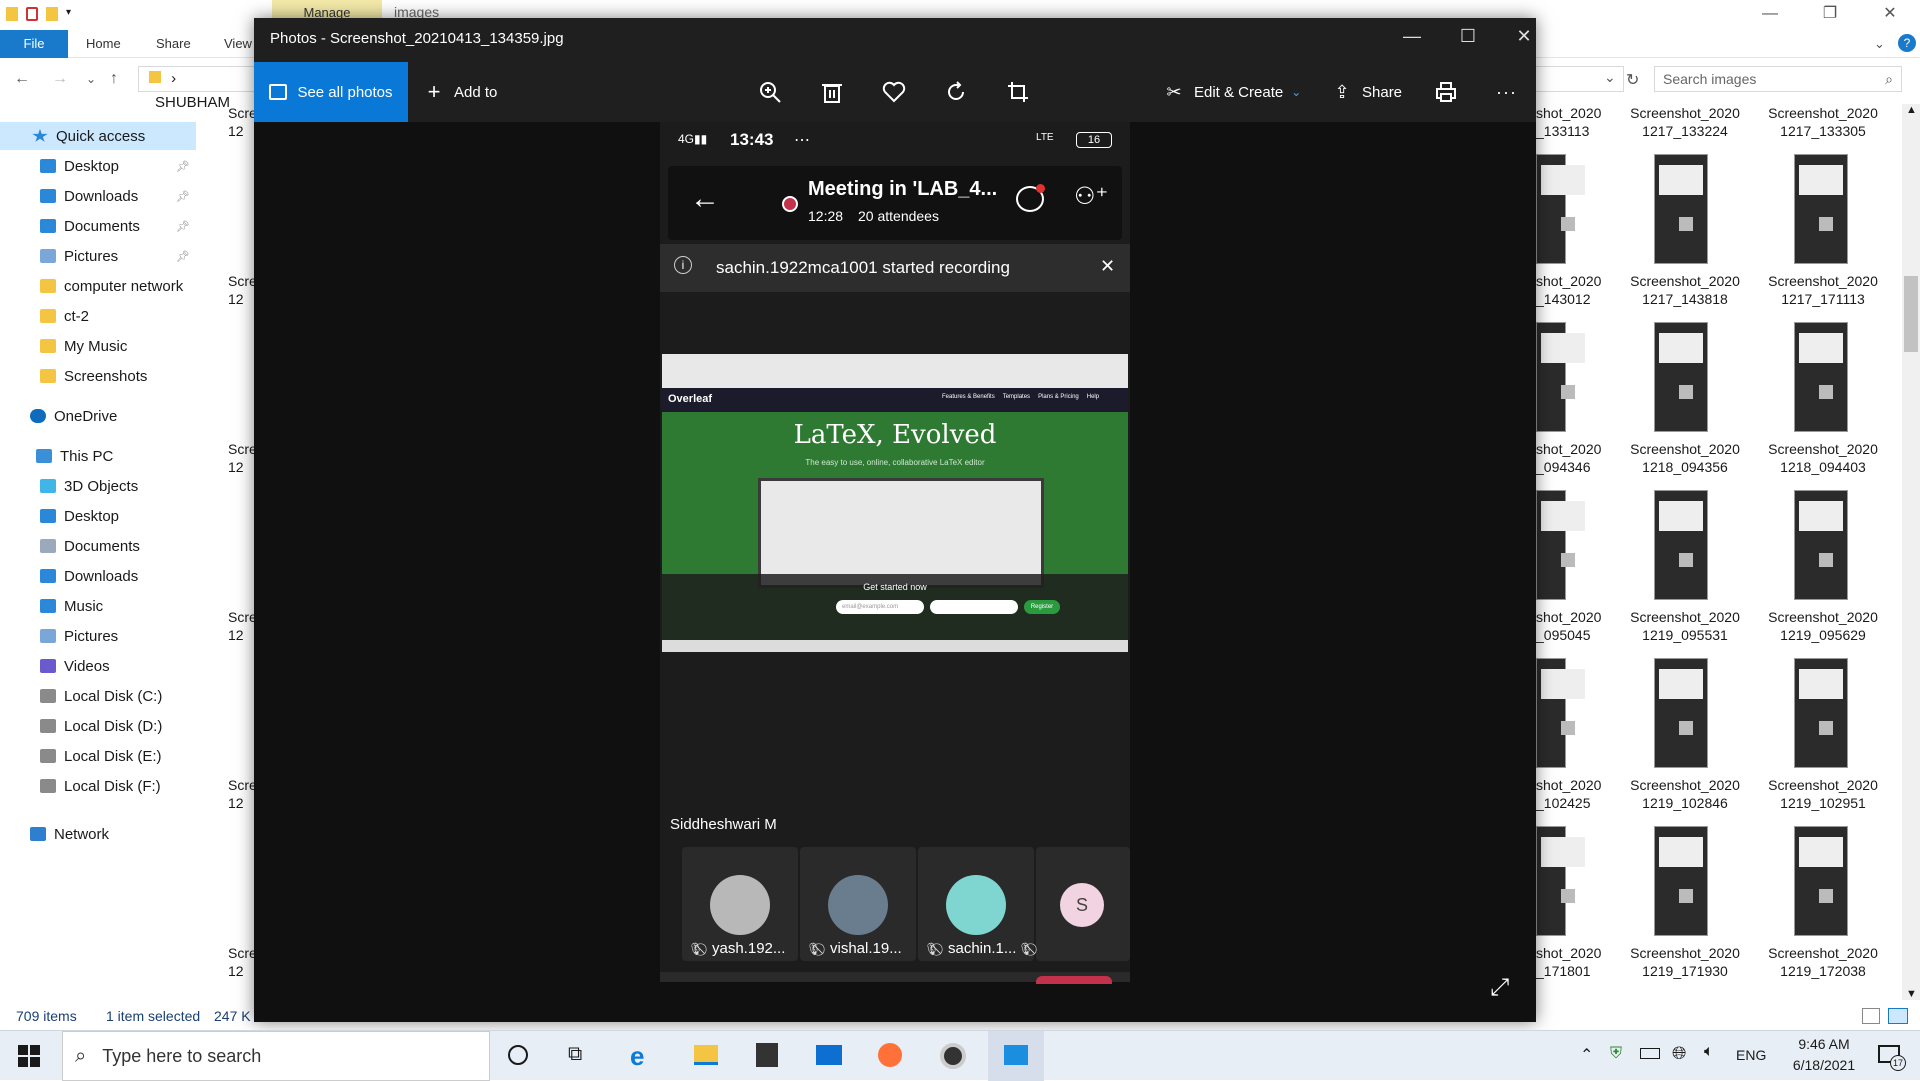 This screenshot has height=1081, width=1920. Describe the element at coordinates (71, 14) in the screenshot. I see `customize-qat-icon: ▾` at that location.